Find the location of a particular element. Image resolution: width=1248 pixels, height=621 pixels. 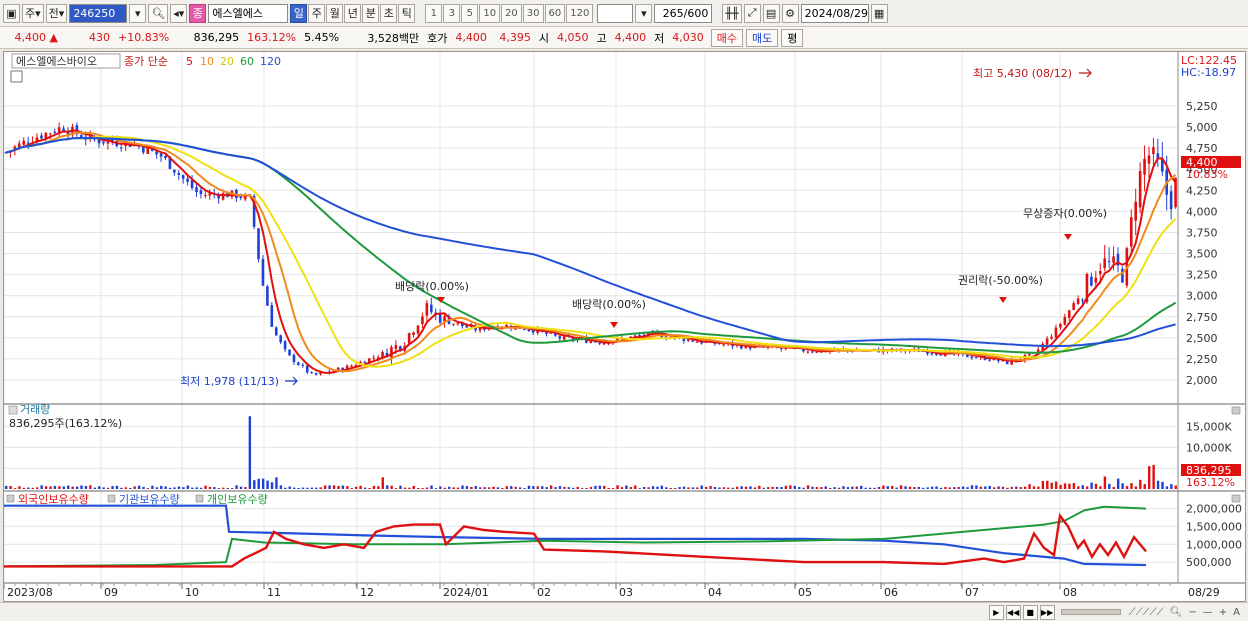

interval-dropdown-icon: ▾ is located at coordinates (644, 13).